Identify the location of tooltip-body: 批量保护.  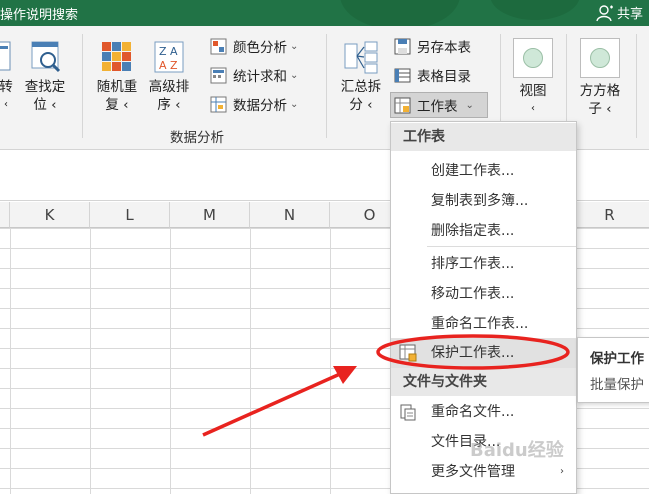
(617, 385).